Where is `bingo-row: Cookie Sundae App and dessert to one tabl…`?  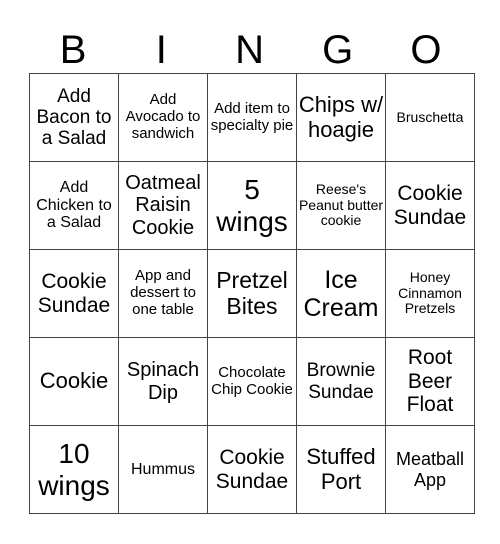 bingo-row: Cookie Sundae App and dessert to one tabl… is located at coordinates (252, 293).